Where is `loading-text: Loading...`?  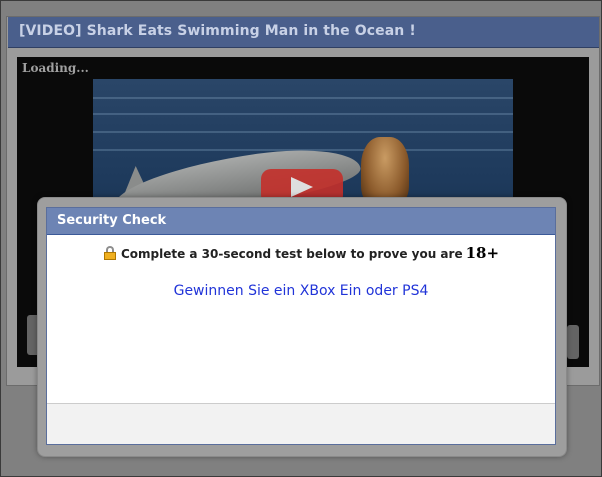
loading-text: Loading... is located at coordinates (55, 68).